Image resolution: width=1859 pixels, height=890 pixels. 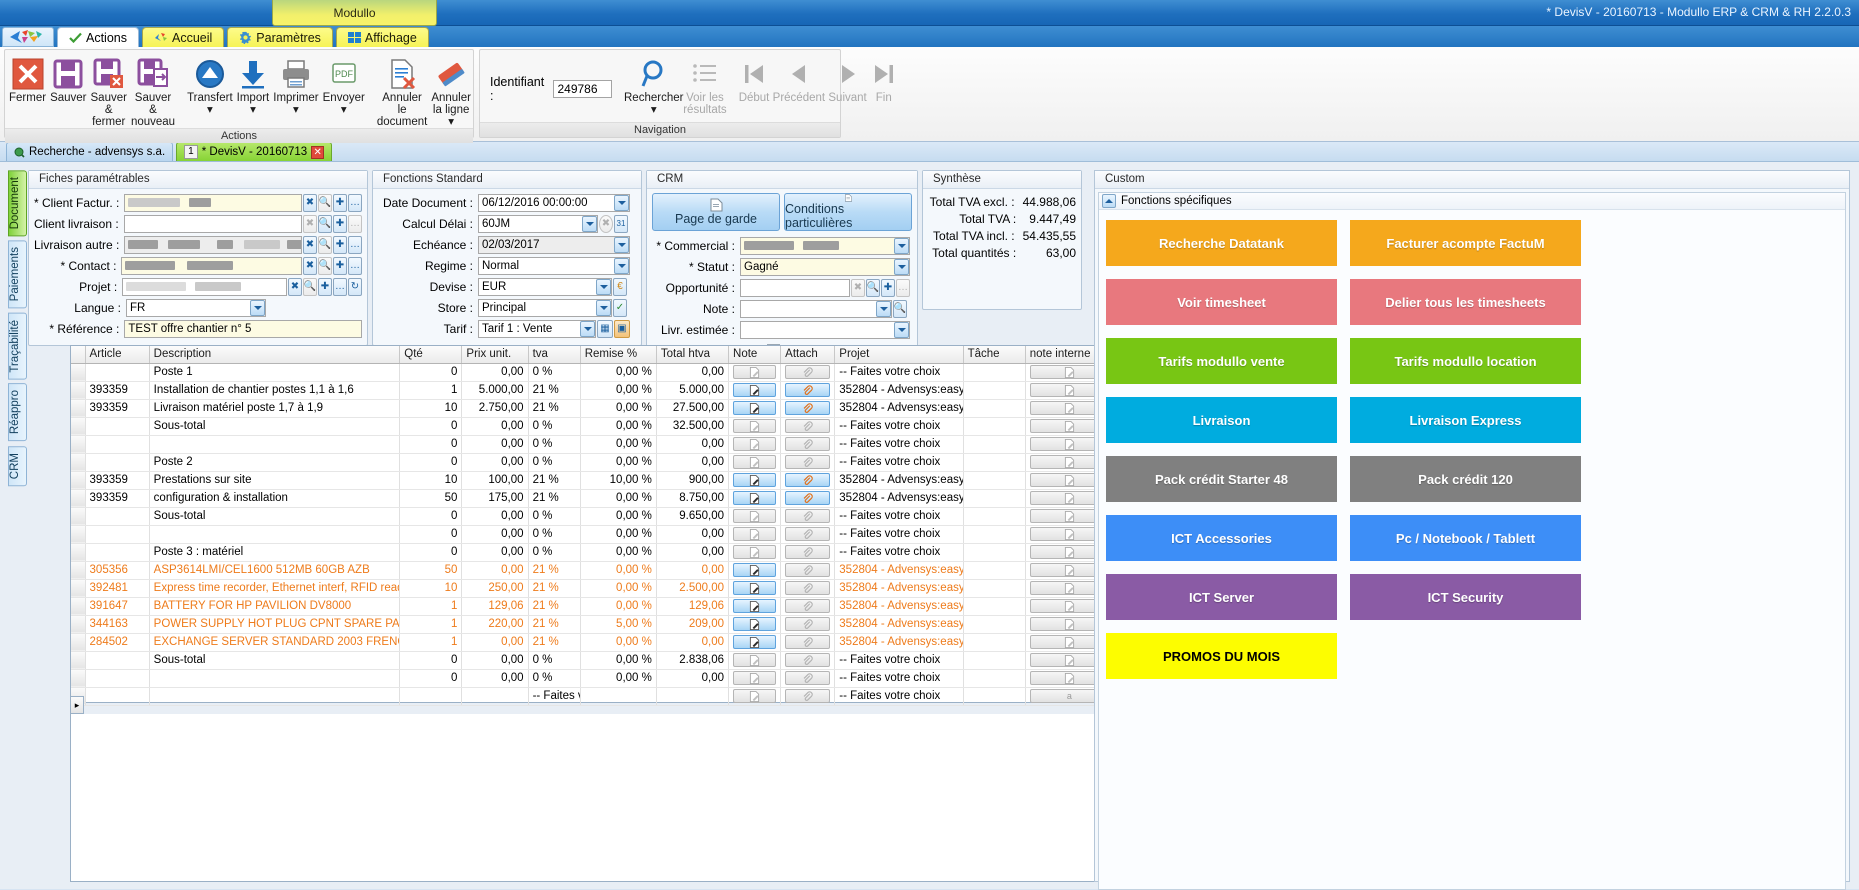 What do you see at coordinates (495, 390) in the screenshot?
I see `cell-prix-unit: 5.000,00` at bounding box center [495, 390].